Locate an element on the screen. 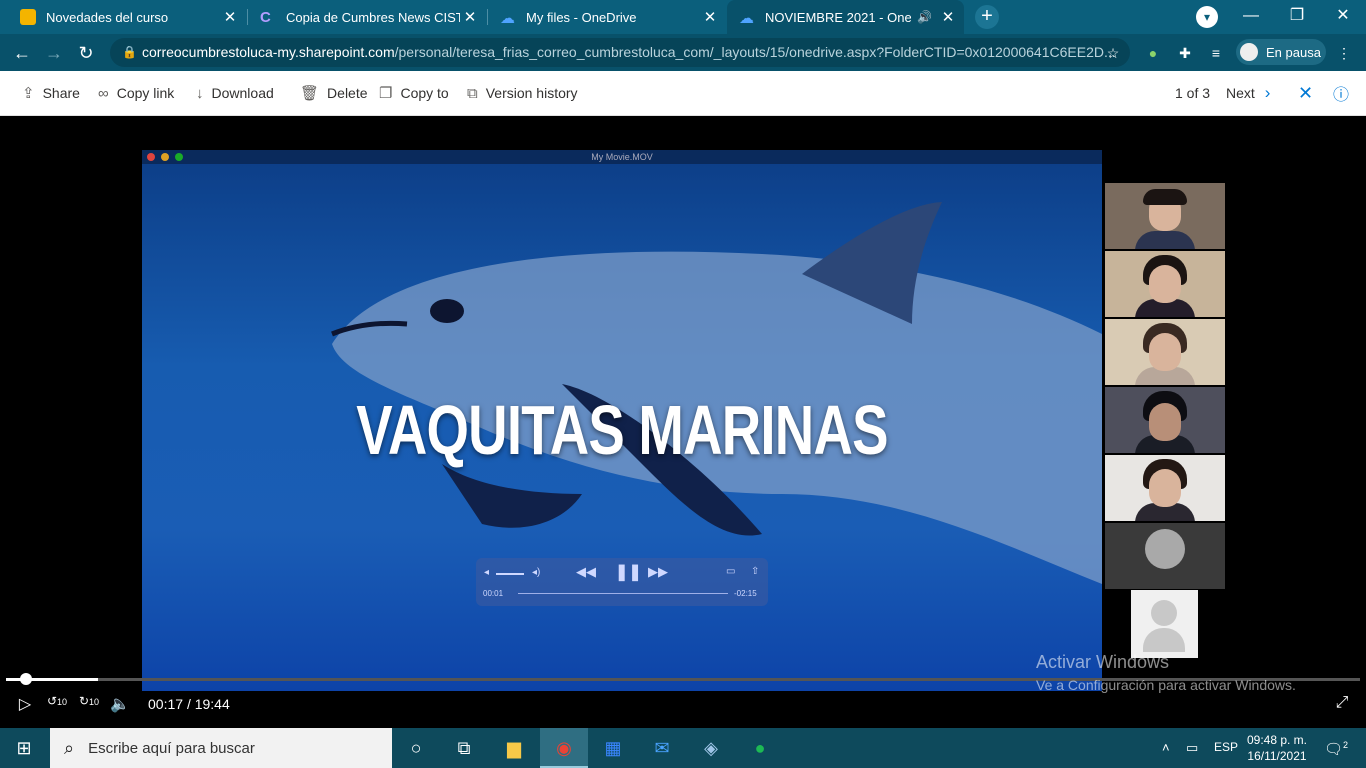  notification-center-icon: 🗨2 is located at coordinates (1336, 749).